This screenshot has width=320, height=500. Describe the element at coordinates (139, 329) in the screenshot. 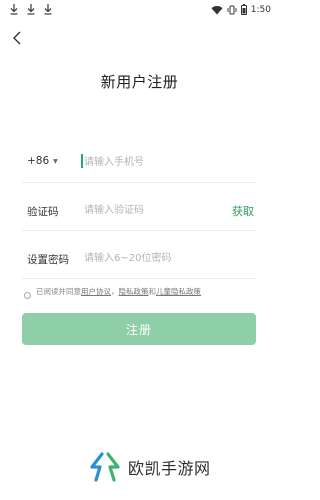

I see `register-button: 注册` at that location.